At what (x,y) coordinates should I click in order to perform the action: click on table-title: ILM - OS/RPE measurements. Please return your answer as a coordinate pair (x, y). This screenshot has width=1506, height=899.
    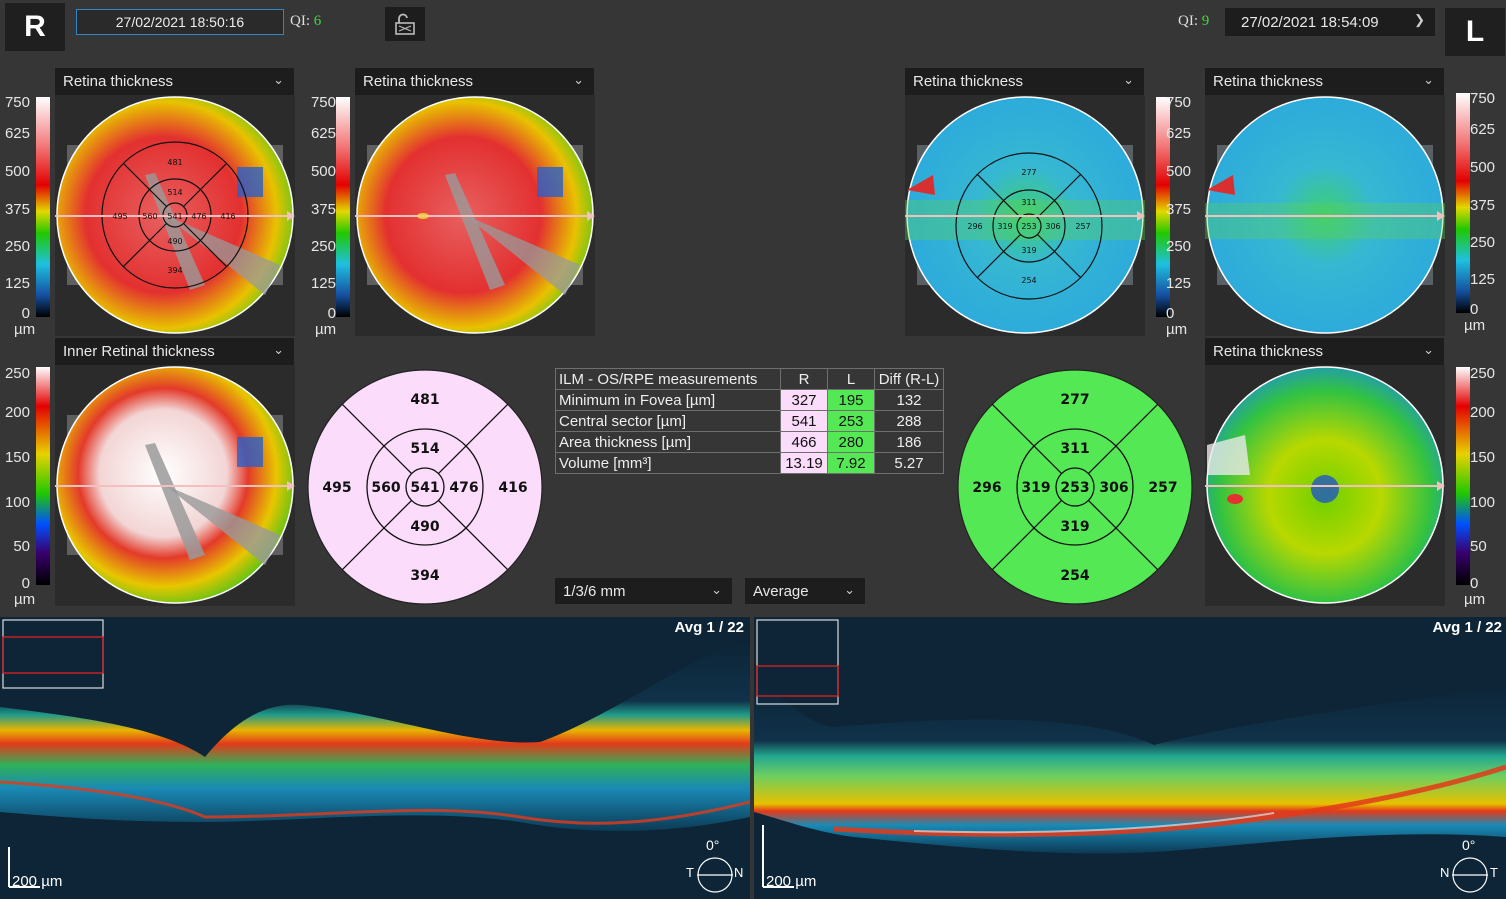
    Looking at the image, I should click on (668, 379).